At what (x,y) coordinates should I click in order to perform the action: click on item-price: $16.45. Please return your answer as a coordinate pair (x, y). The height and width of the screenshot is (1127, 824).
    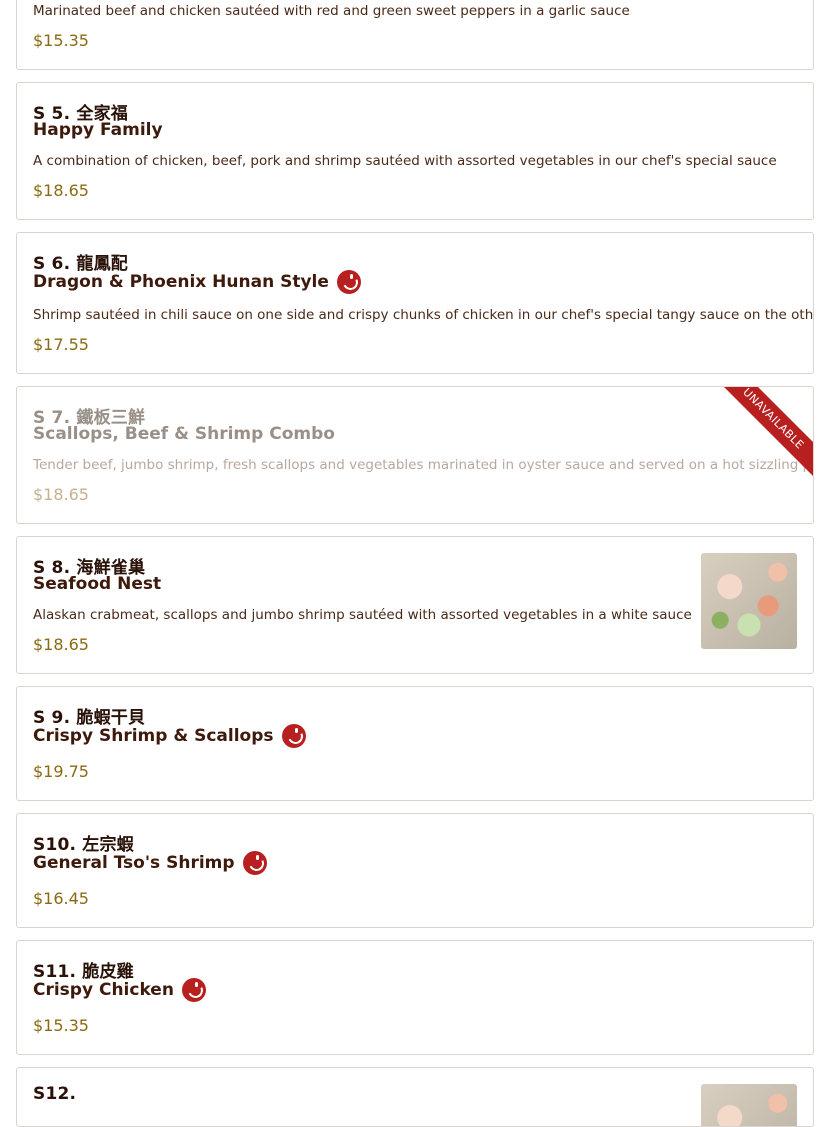
    Looking at the image, I should click on (61, 898).